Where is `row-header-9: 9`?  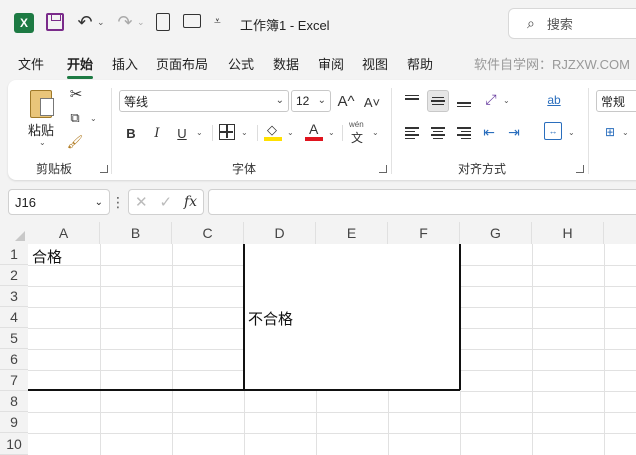
row-header-9: 9 is located at coordinates (14, 422).